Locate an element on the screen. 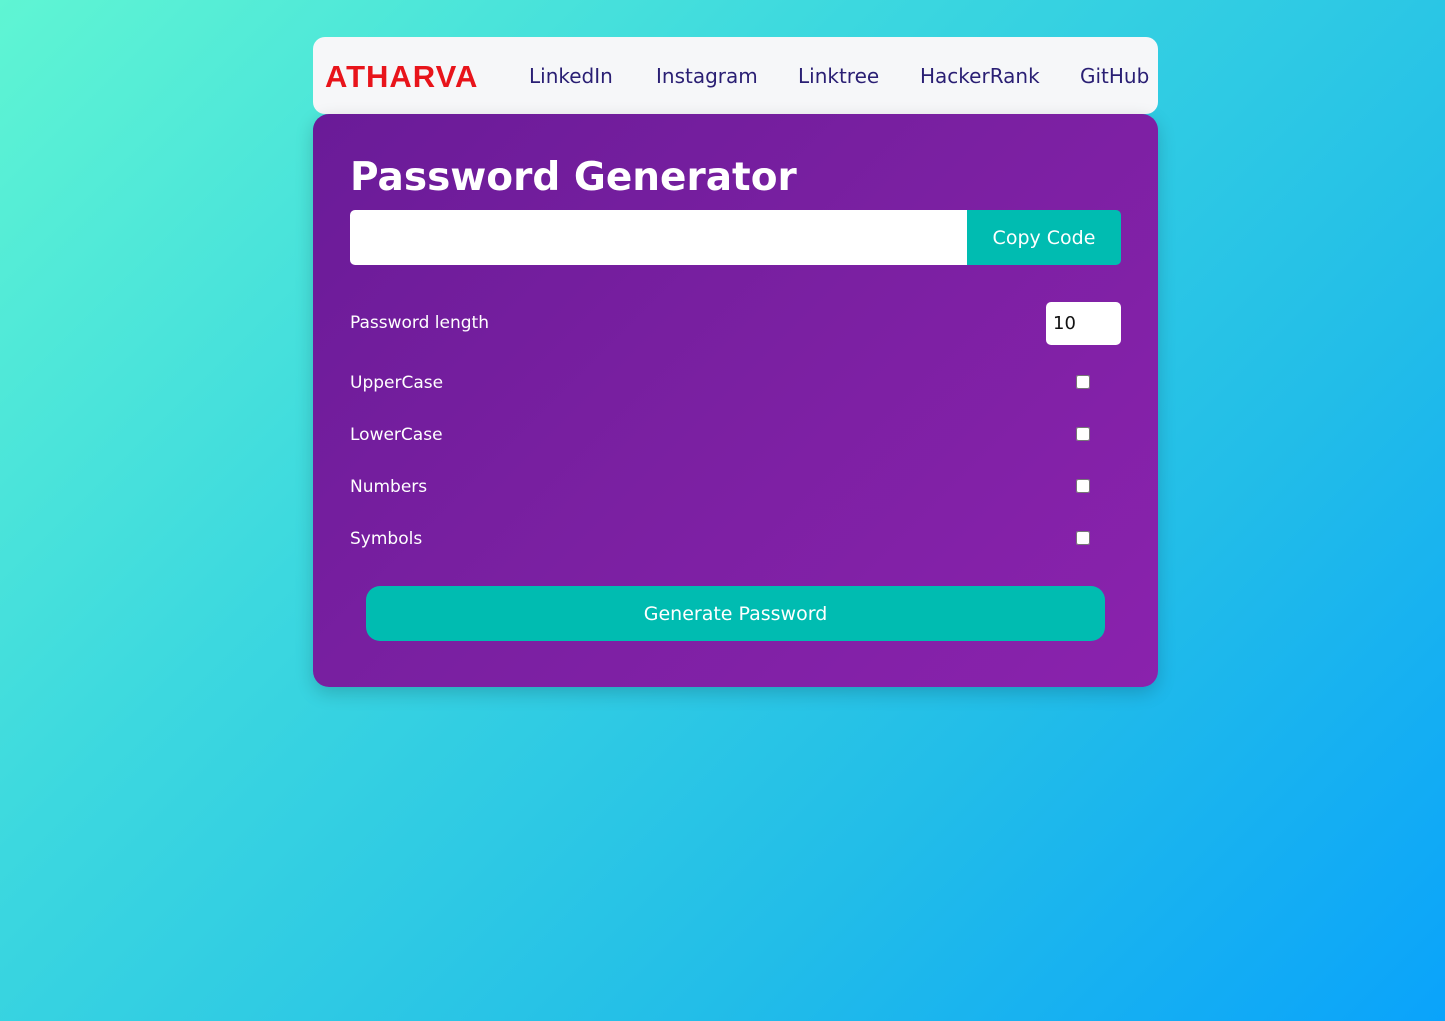 This screenshot has width=1445, height=1021. nav-link-hackerrank: HackerRank is located at coordinates (980, 75).